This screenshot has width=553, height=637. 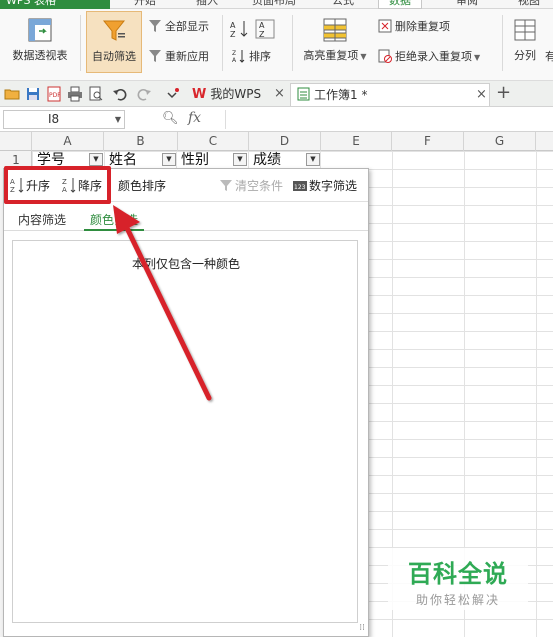 I want to click on column-header-e: E, so click(x=356, y=141).